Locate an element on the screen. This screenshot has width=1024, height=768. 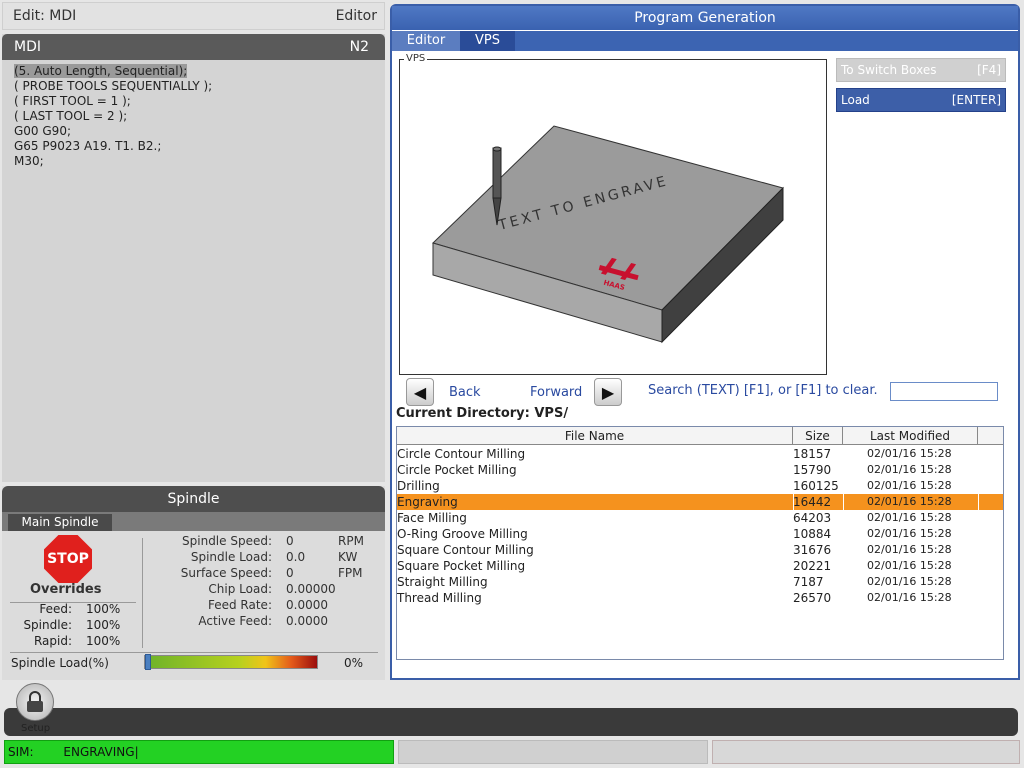
code-line: ( LAST TOOL = 2 ); is located at coordinates (199, 116).